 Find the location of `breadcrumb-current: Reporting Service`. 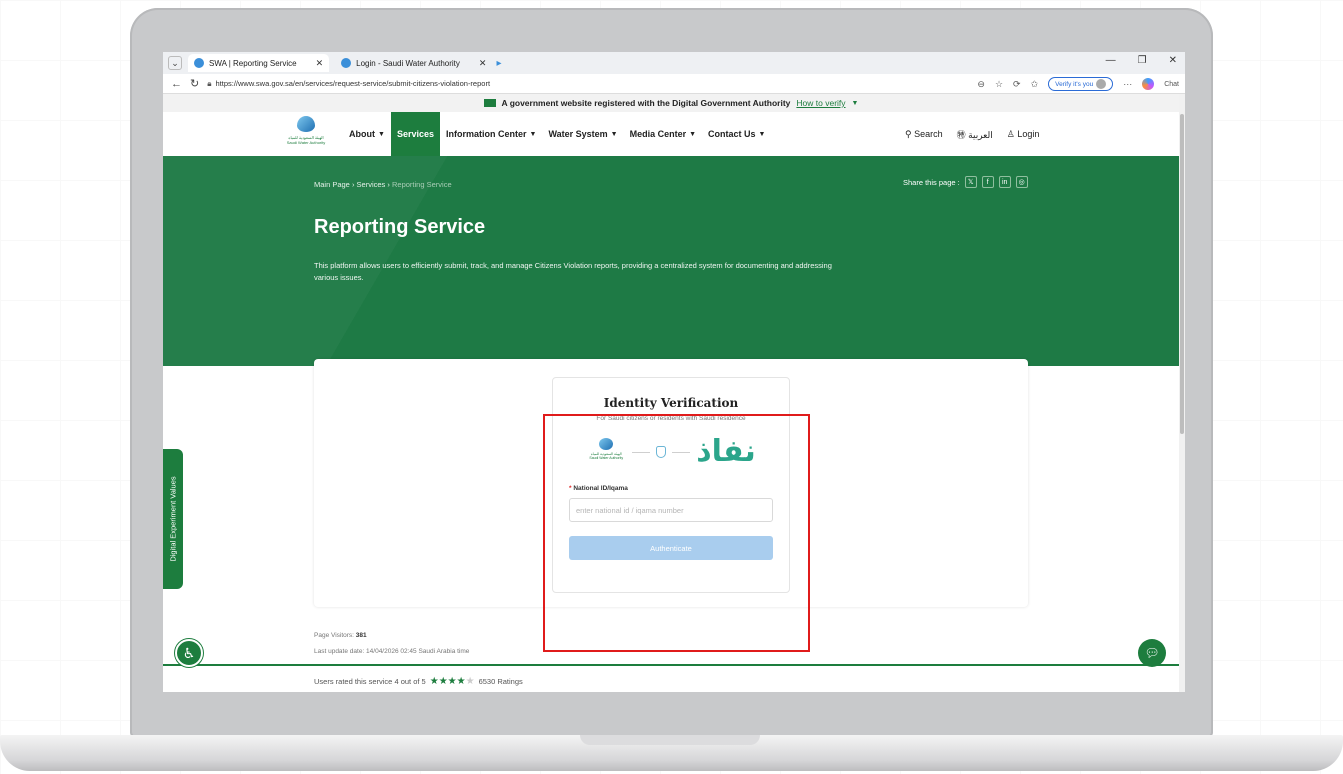

breadcrumb-current: Reporting Service is located at coordinates (422, 184).